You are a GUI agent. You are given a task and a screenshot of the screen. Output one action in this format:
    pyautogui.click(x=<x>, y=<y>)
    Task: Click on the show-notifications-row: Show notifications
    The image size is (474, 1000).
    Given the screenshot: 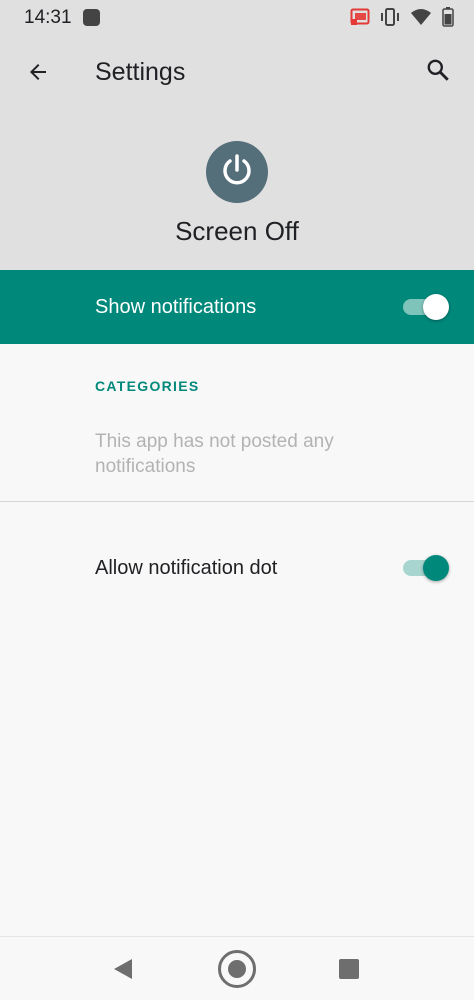 What is the action you would take?
    pyautogui.click(x=237, y=307)
    